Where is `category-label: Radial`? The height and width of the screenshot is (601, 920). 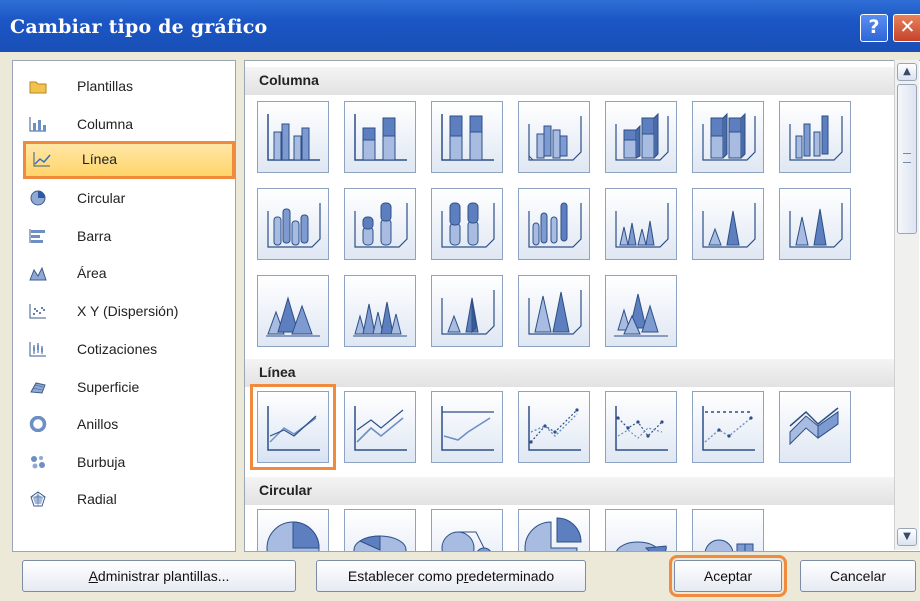
category-label: Radial is located at coordinates (97, 499).